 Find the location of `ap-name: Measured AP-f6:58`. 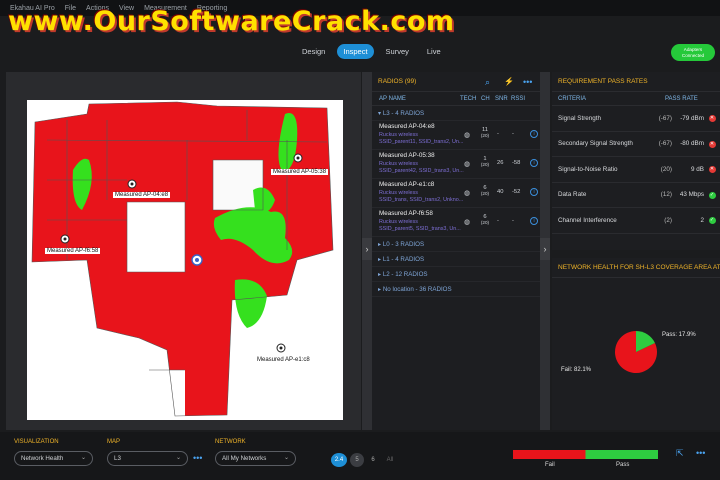

ap-name: Measured AP-f6:58 is located at coordinates (406, 213).